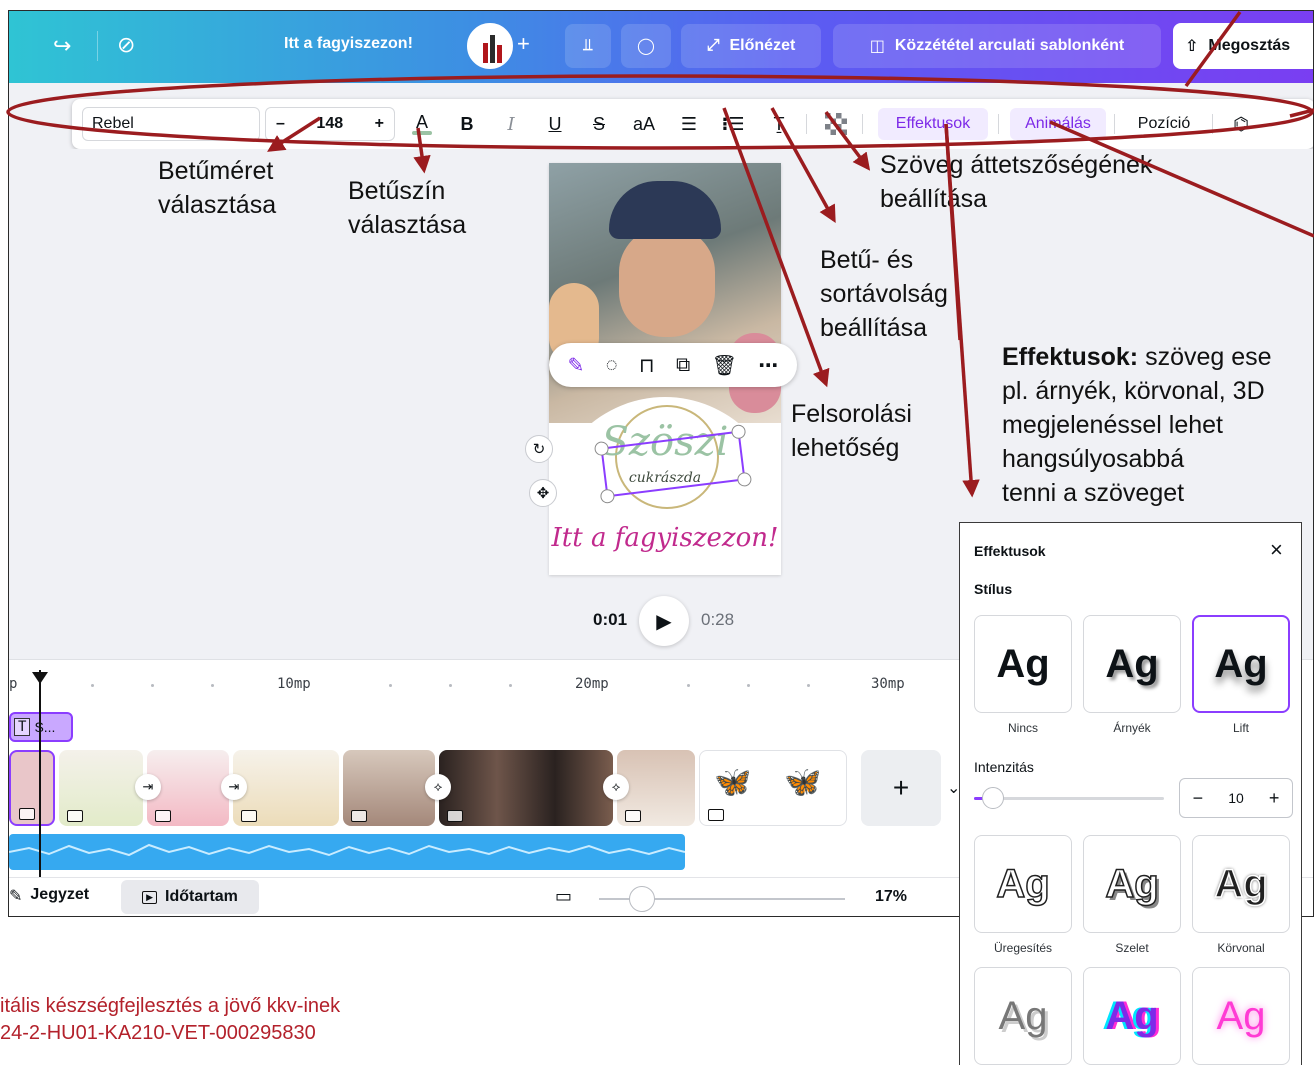 The height and width of the screenshot is (1065, 1314). I want to click on font-size-stepper: – 148 +, so click(330, 124).